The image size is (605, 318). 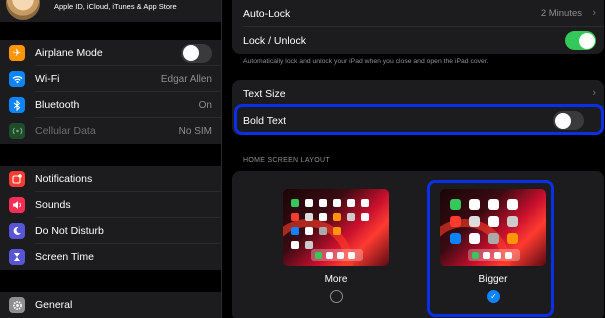 What do you see at coordinates (17, 105) in the screenshot?
I see `bluetooth-icon` at bounding box center [17, 105].